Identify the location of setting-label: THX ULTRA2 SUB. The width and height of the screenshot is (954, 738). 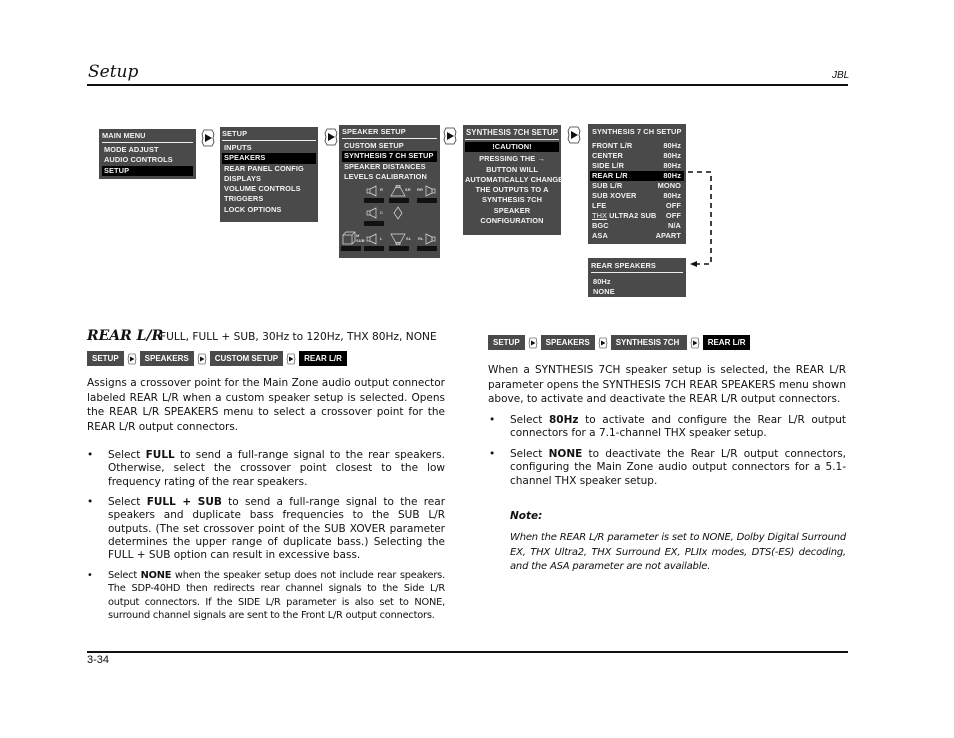
(624, 216).